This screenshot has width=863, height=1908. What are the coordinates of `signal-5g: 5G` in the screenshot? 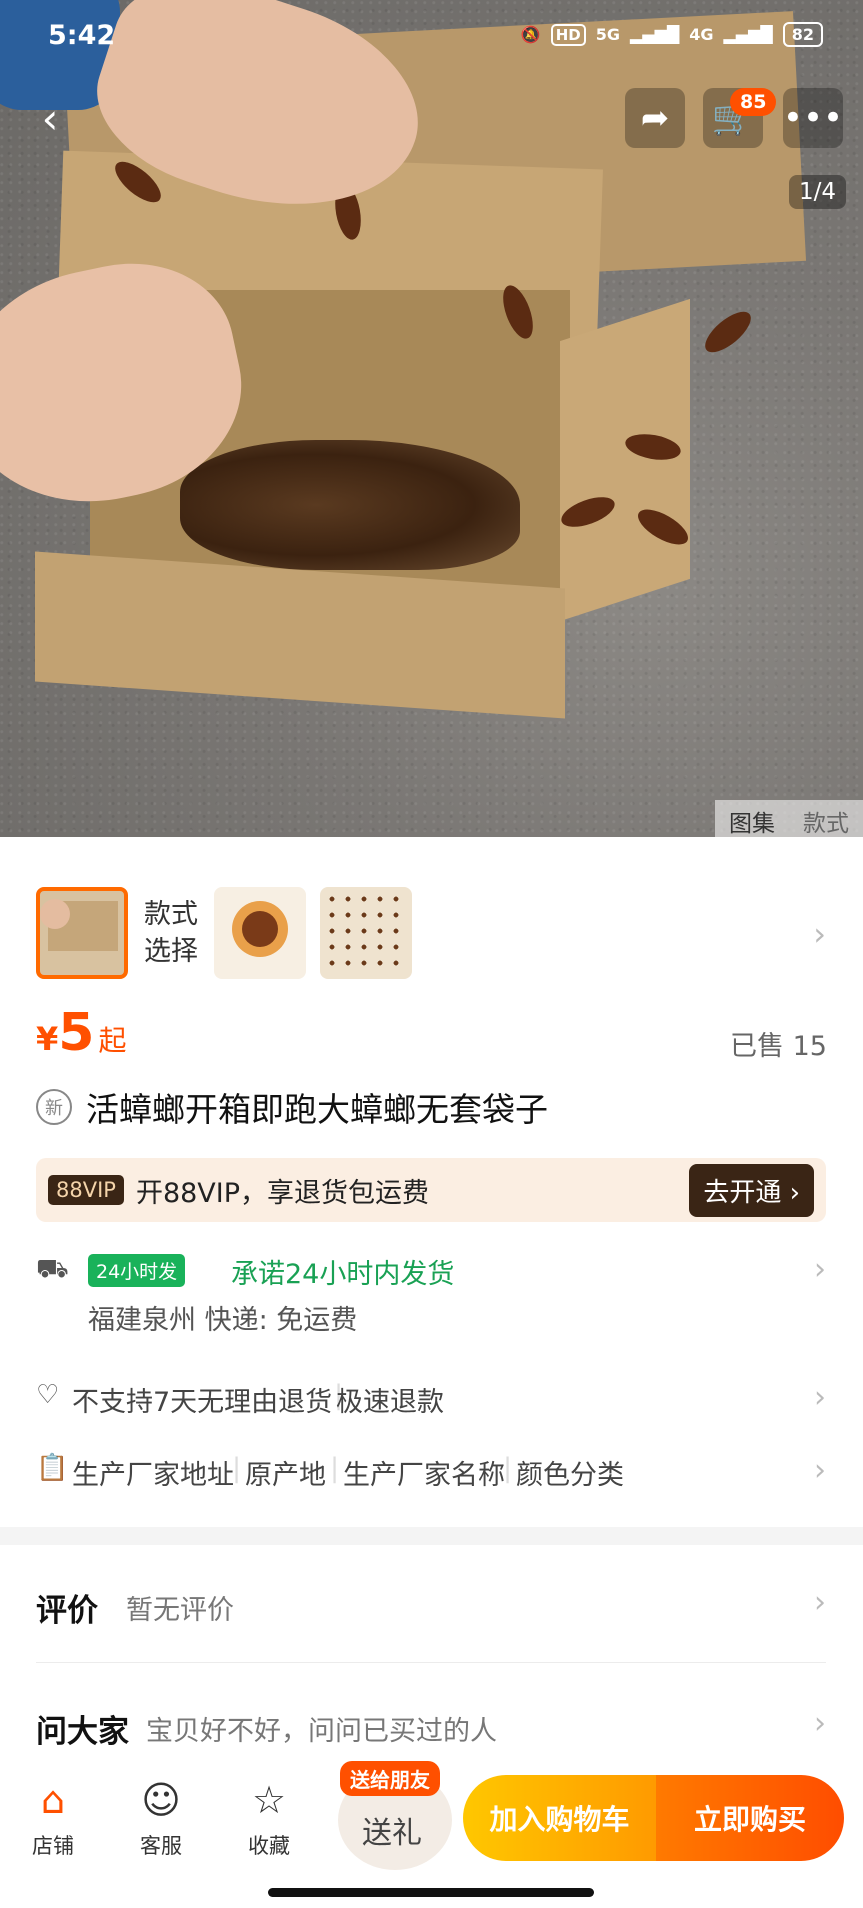 It's located at (608, 34).